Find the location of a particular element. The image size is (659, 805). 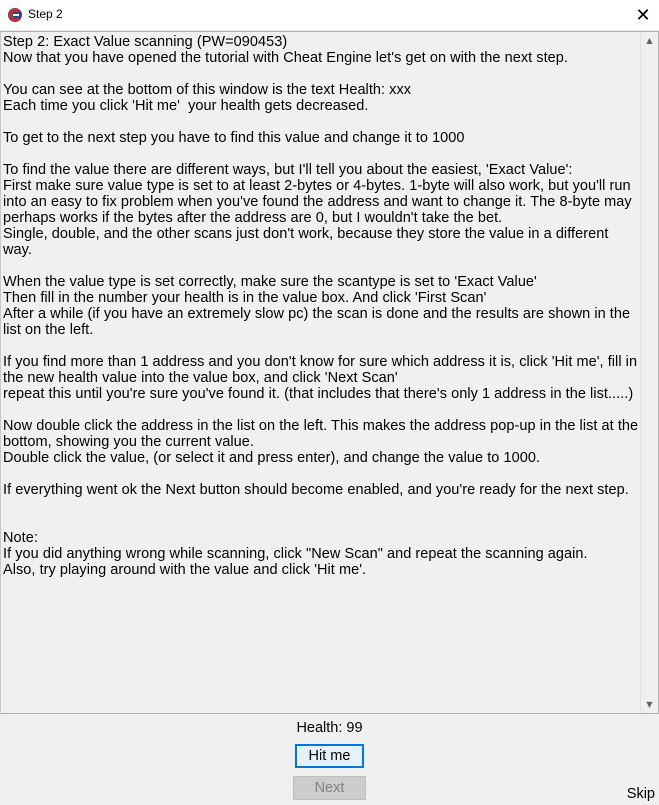

hit-me-button: Hit me is located at coordinates (329, 756).